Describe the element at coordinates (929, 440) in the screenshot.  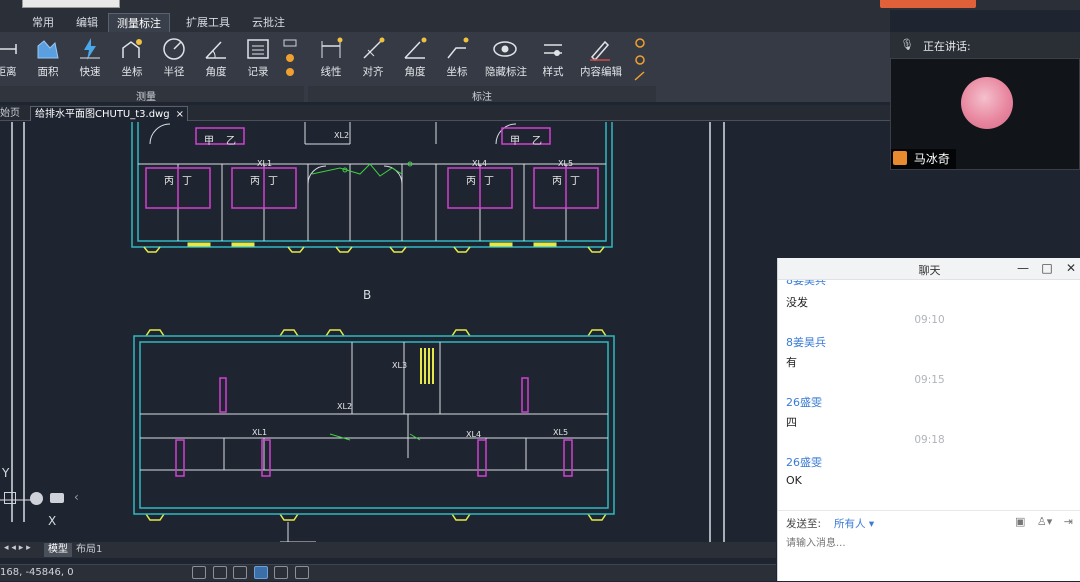
I see `message-time: 09:18` at that location.